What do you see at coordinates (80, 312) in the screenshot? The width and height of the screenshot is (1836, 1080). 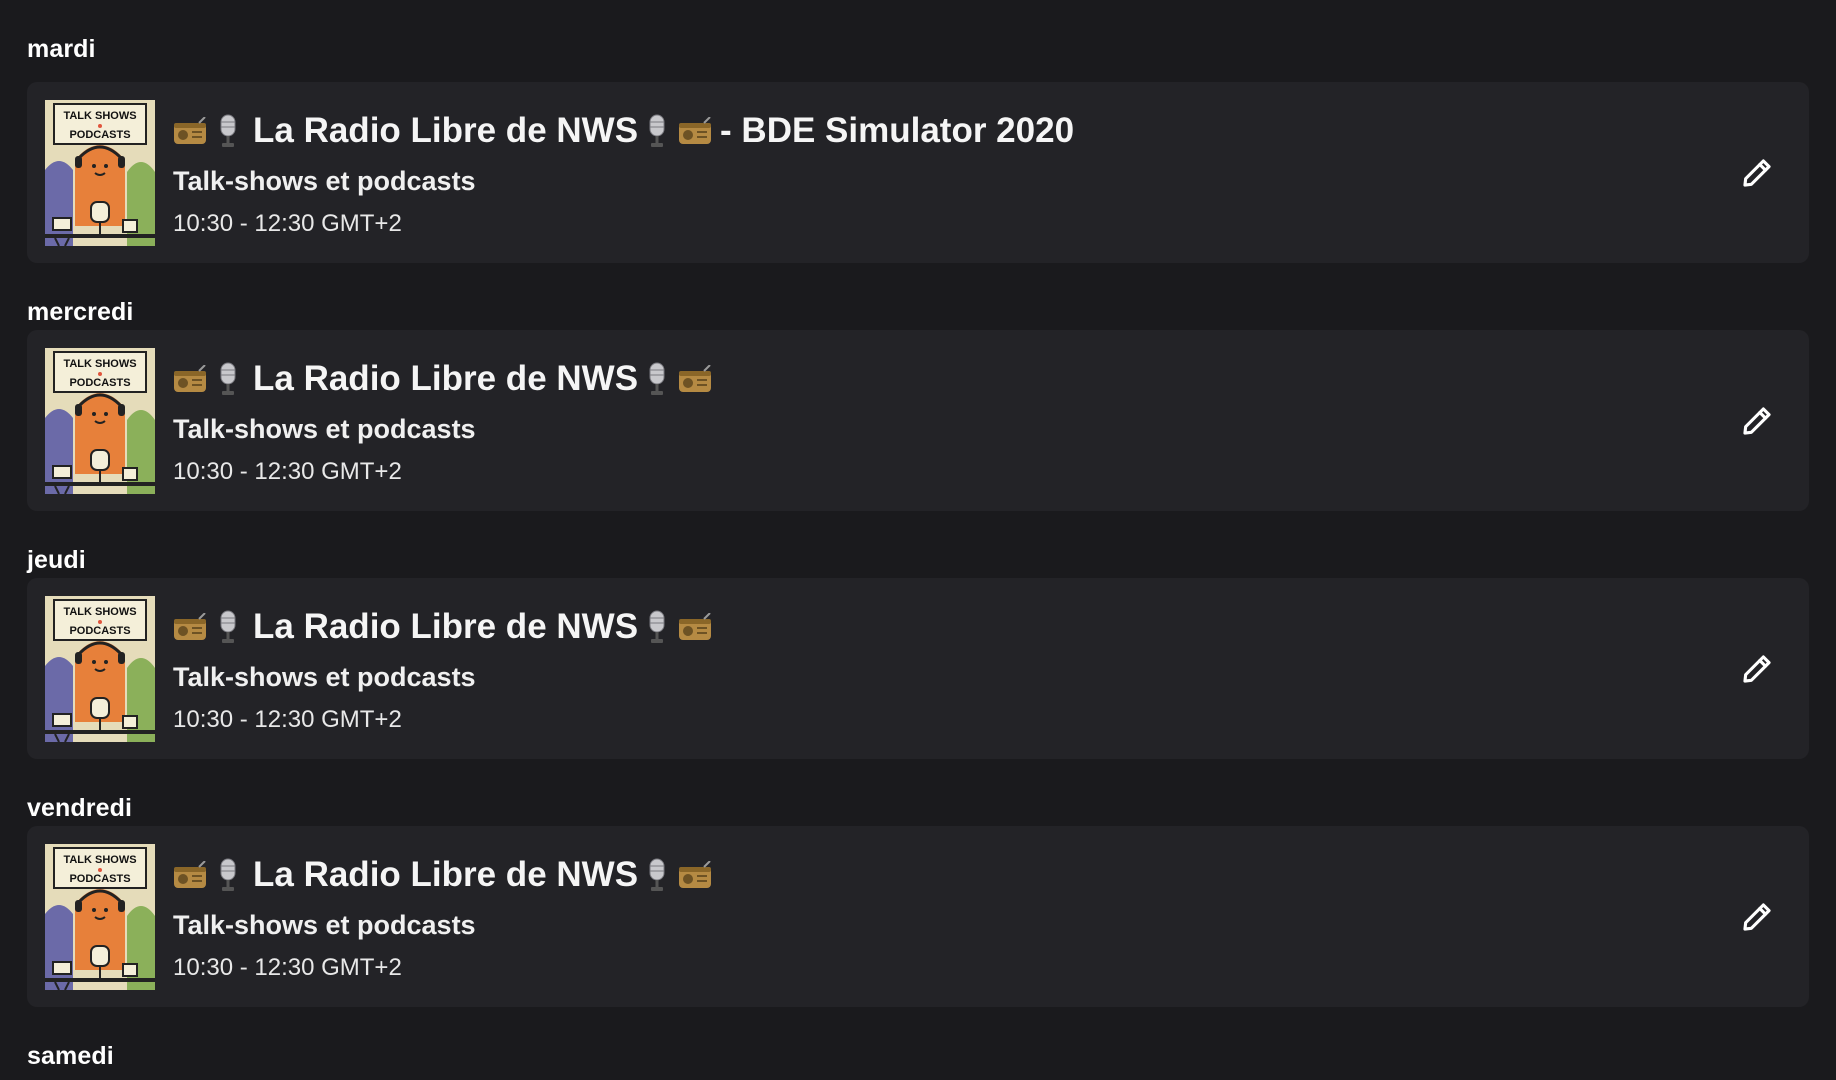 I see `day-label-mercredi: mercredi` at bounding box center [80, 312].